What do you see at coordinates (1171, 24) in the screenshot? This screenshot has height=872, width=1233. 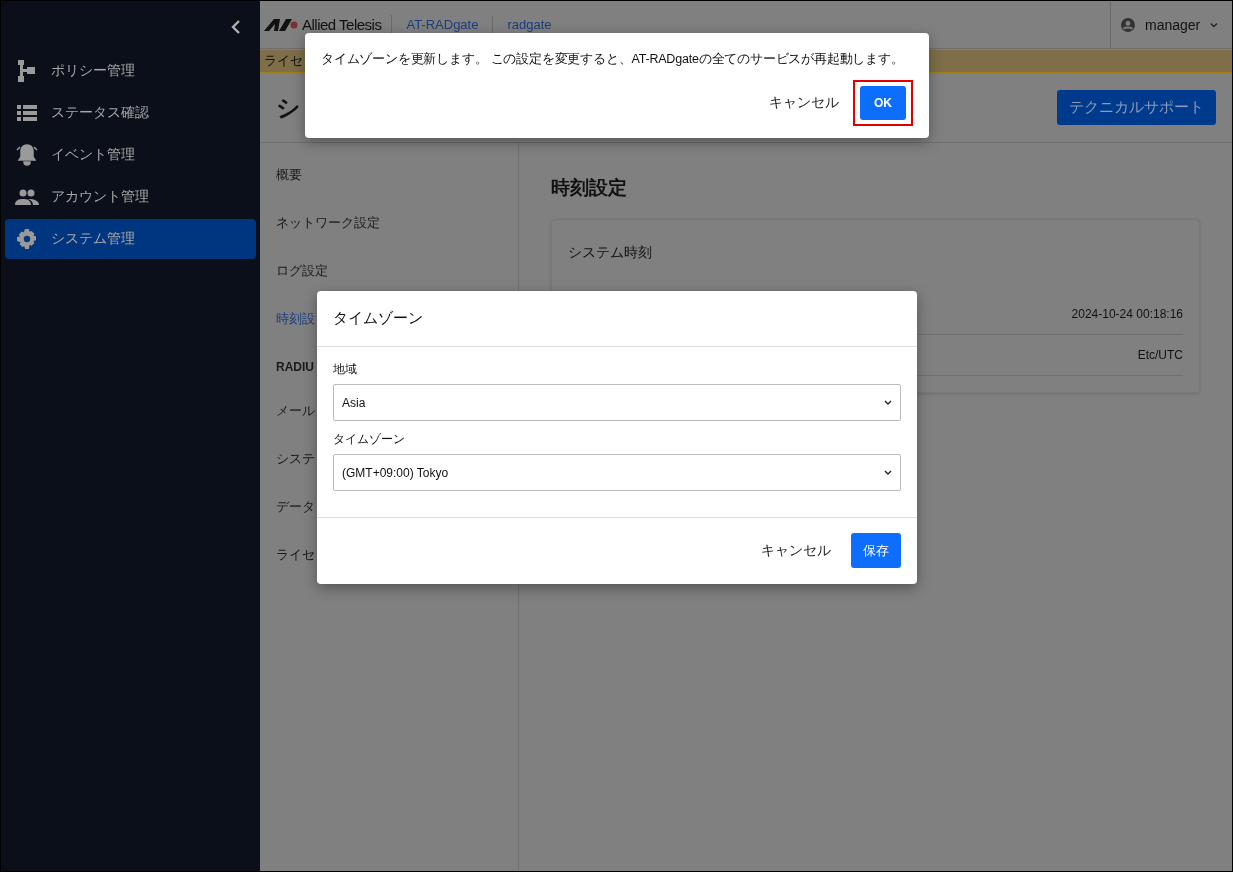 I see `user-menu: manager` at bounding box center [1171, 24].